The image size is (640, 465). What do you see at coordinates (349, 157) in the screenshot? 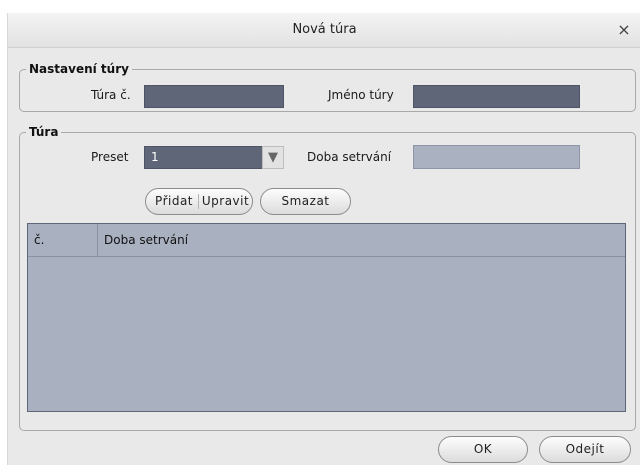
I see `dwell-time-label: Doba setrvání` at bounding box center [349, 157].